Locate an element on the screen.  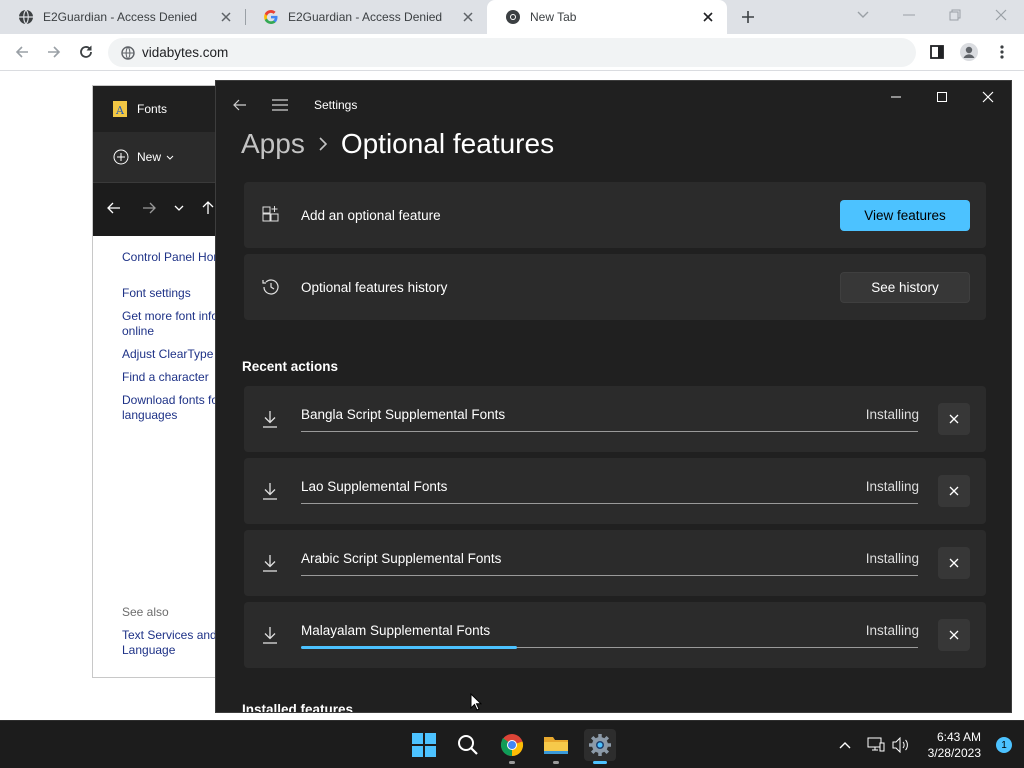
text-services-link: Text Services and Input Language is located at coordinates (171, 643).